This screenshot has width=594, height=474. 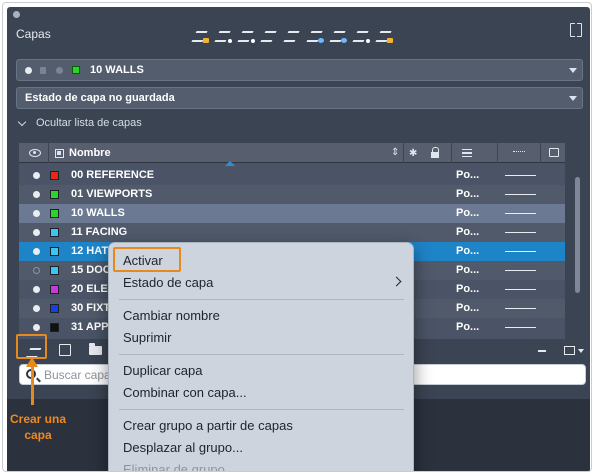 What do you see at coordinates (91, 308) in the screenshot?
I see `layer-name: 30 FIXT` at bounding box center [91, 308].